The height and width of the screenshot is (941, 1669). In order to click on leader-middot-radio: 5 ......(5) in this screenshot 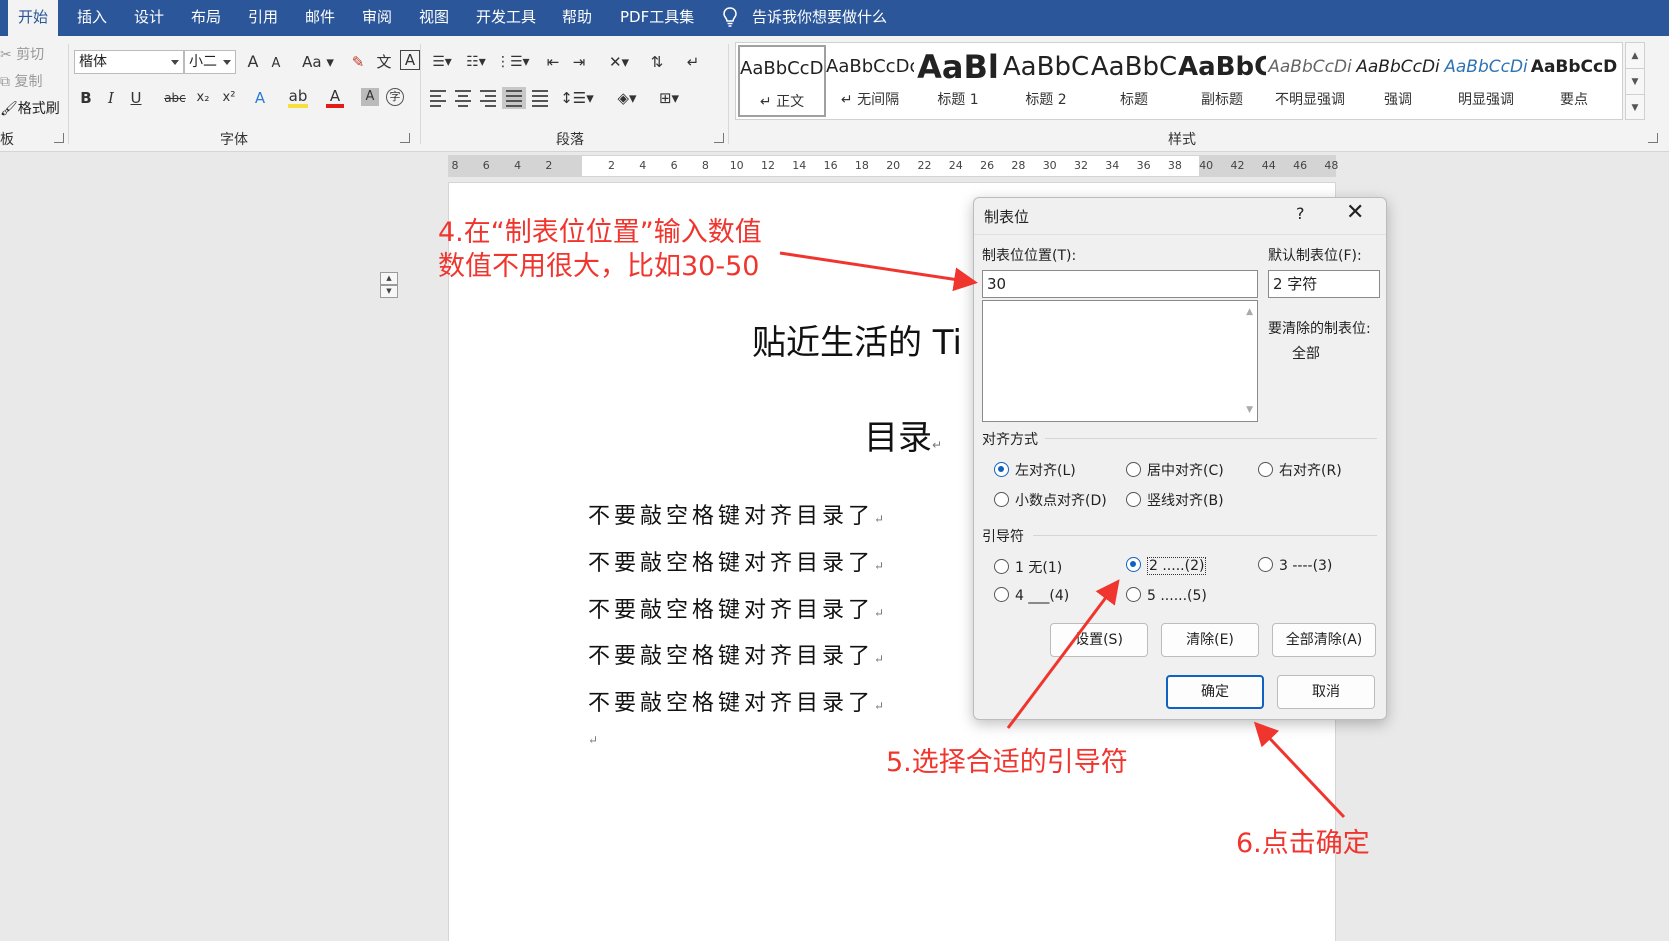, I will do `click(1166, 595)`.